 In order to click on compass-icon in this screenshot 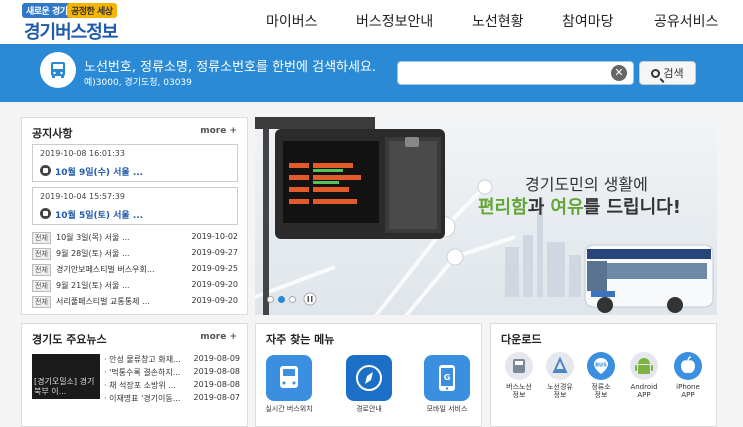, I will do `click(369, 378)`.